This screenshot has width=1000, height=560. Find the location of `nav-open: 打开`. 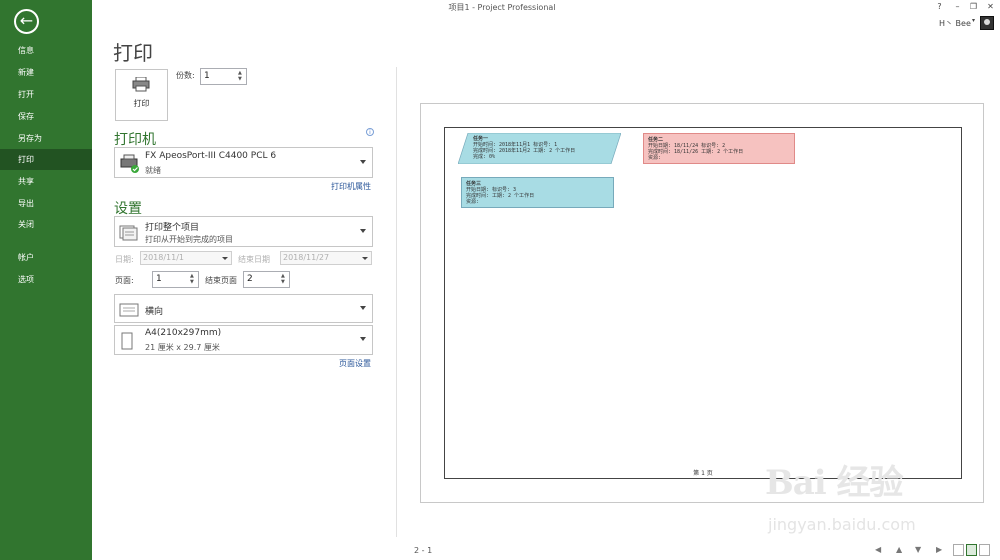

nav-open: 打开 is located at coordinates (46, 94).